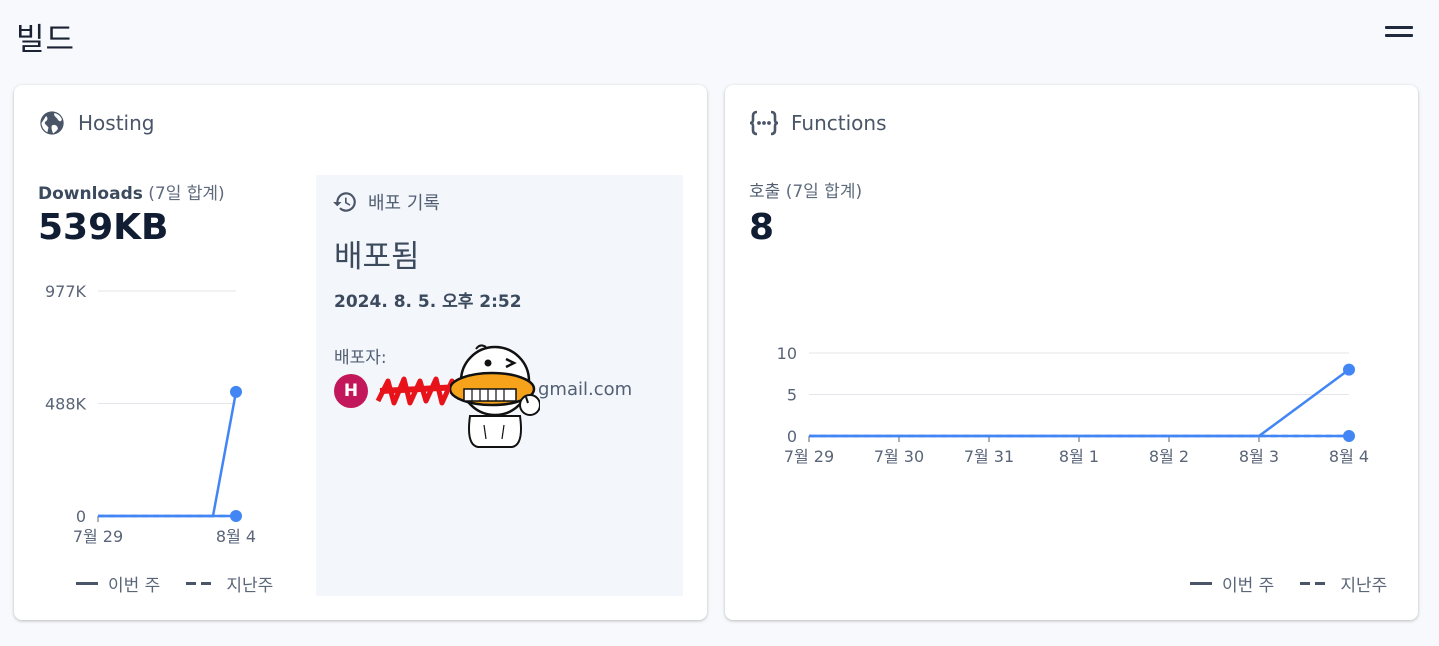 This screenshot has width=1439, height=646. Describe the element at coordinates (344, 202) in the screenshot. I see `history-icon` at that location.